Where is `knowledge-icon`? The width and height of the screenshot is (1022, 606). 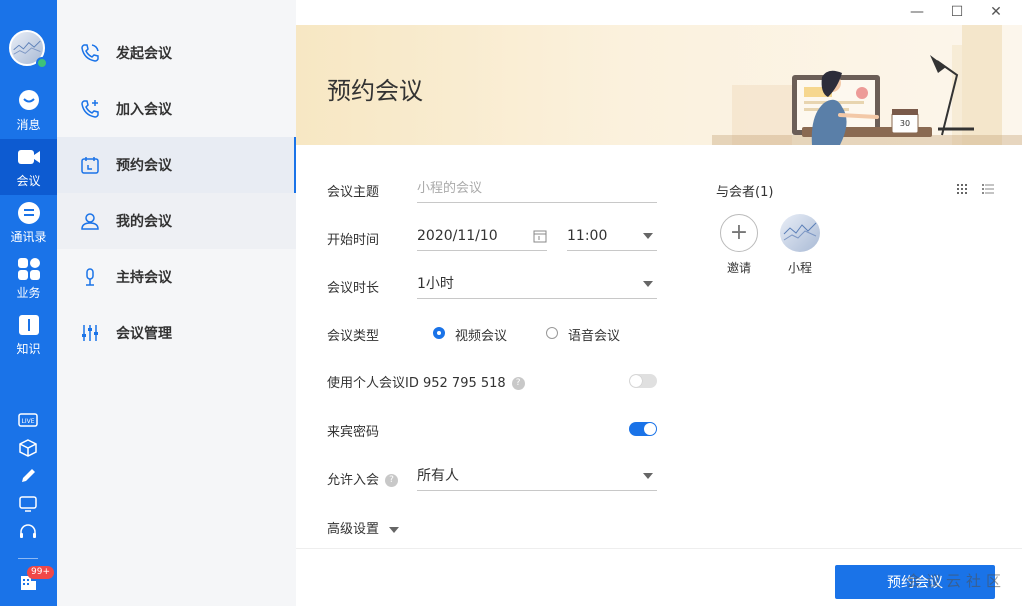
knowledge-icon is located at coordinates (28, 325).